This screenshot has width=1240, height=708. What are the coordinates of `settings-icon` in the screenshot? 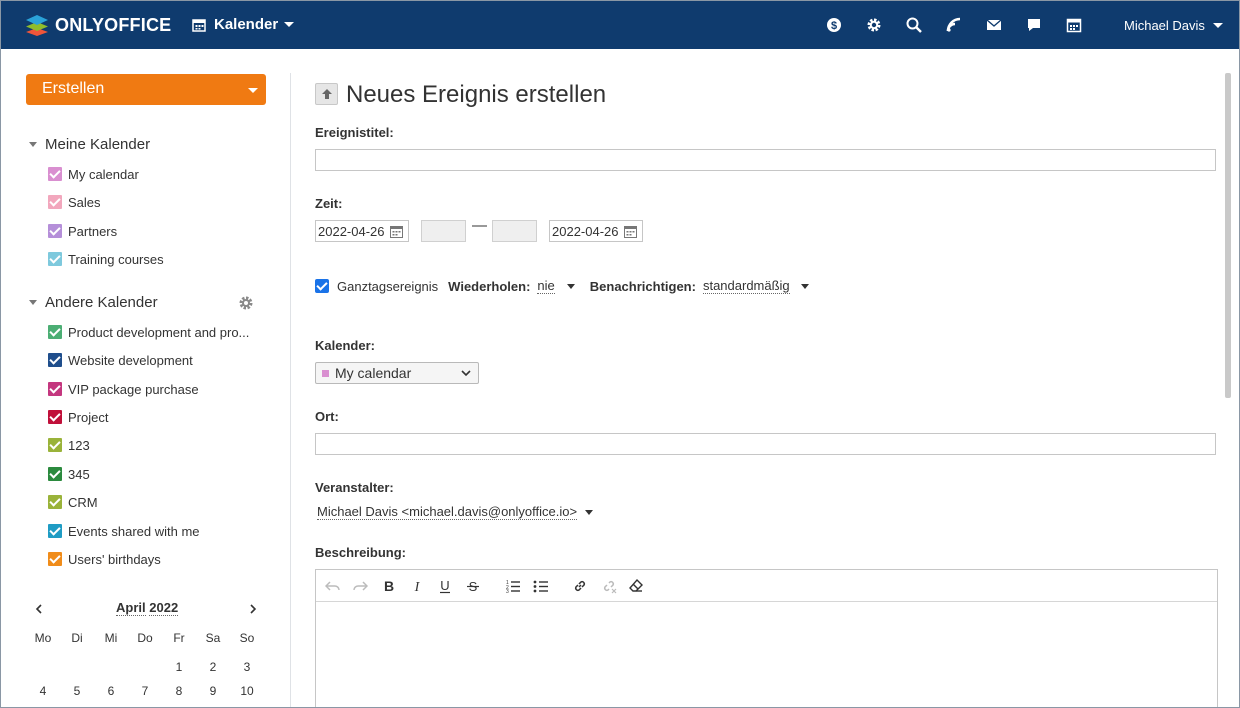 It's located at (874, 25).